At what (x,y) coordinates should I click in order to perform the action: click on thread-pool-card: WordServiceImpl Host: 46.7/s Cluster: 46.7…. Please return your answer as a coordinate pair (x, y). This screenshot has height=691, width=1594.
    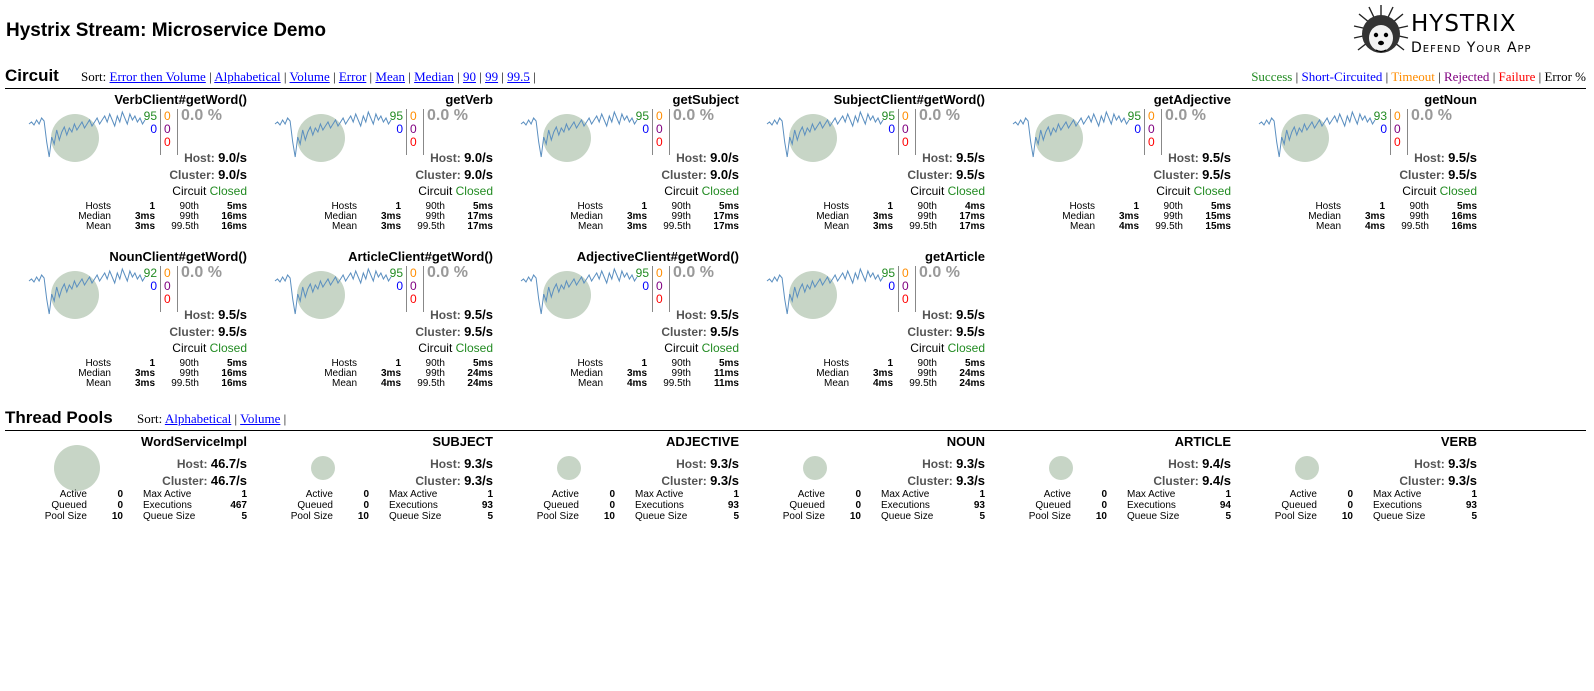
    Looking at the image, I should click on (126, 479).